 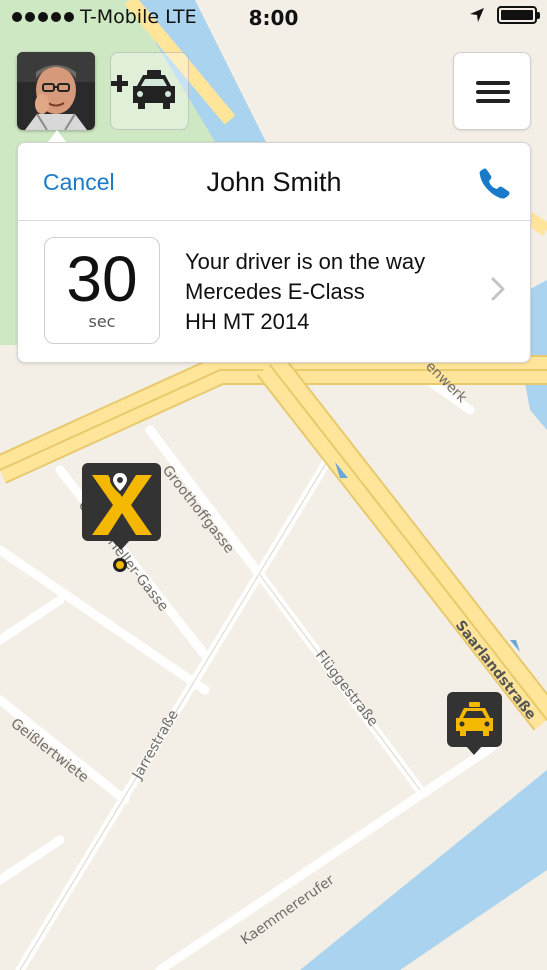 What do you see at coordinates (493, 183) in the screenshot?
I see `phone-icon` at bounding box center [493, 183].